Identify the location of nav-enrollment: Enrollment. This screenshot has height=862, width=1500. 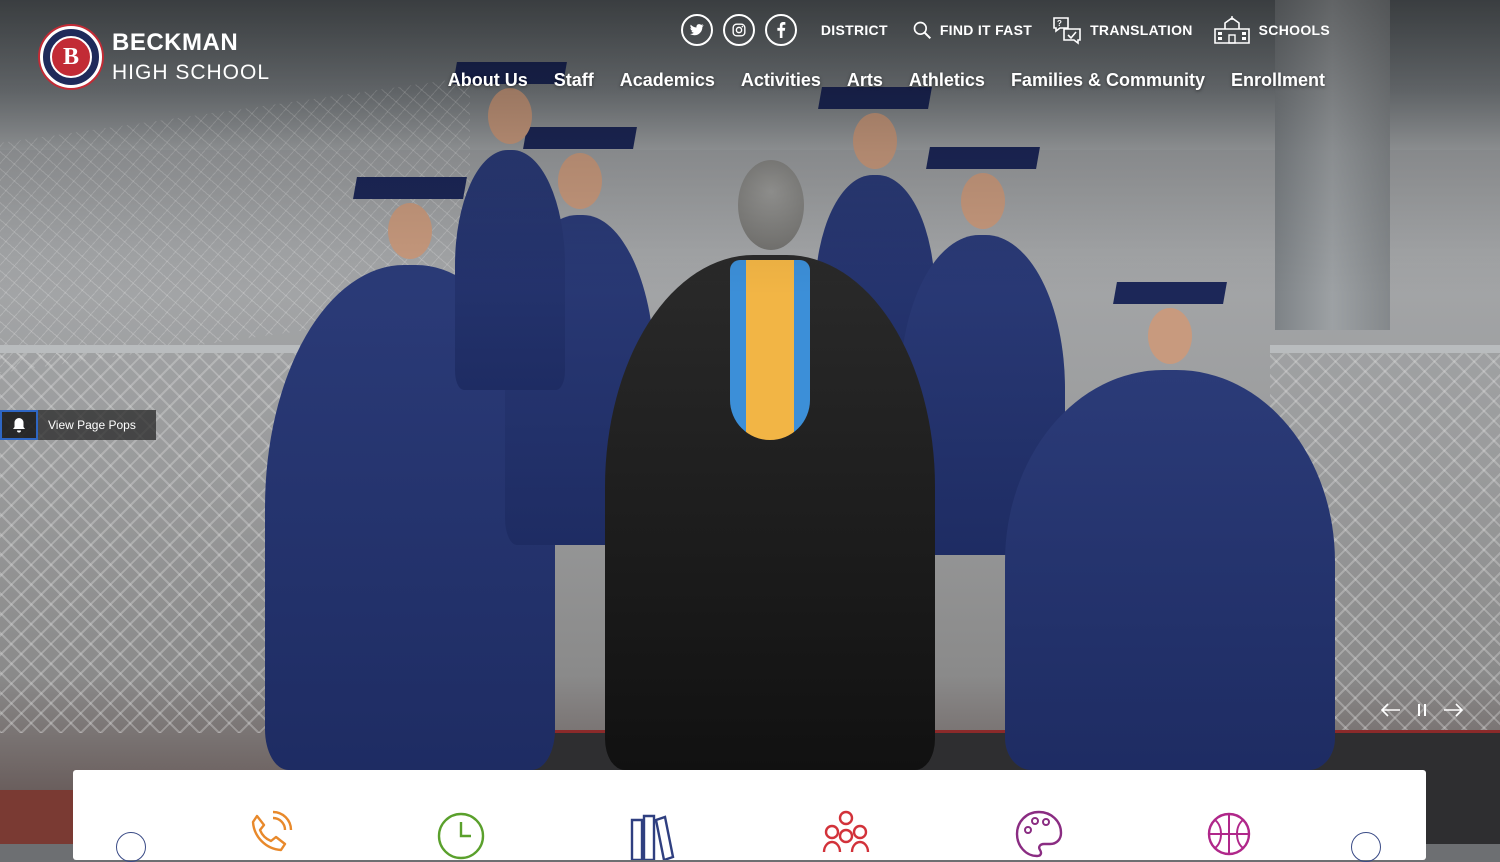
(1278, 80).